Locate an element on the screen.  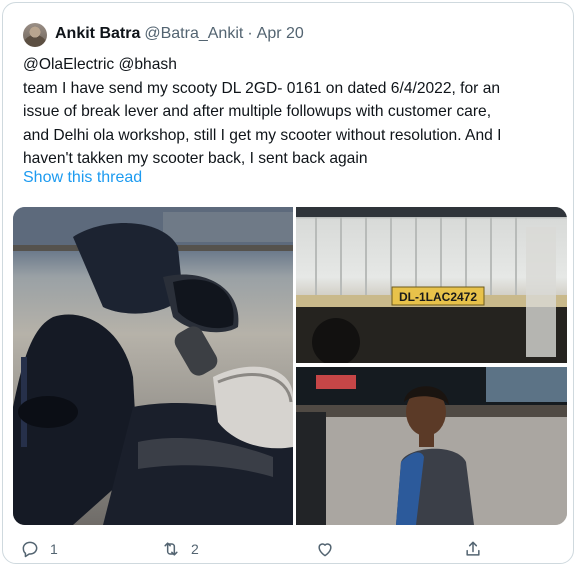
person-illustration is located at coordinates (431, 446).